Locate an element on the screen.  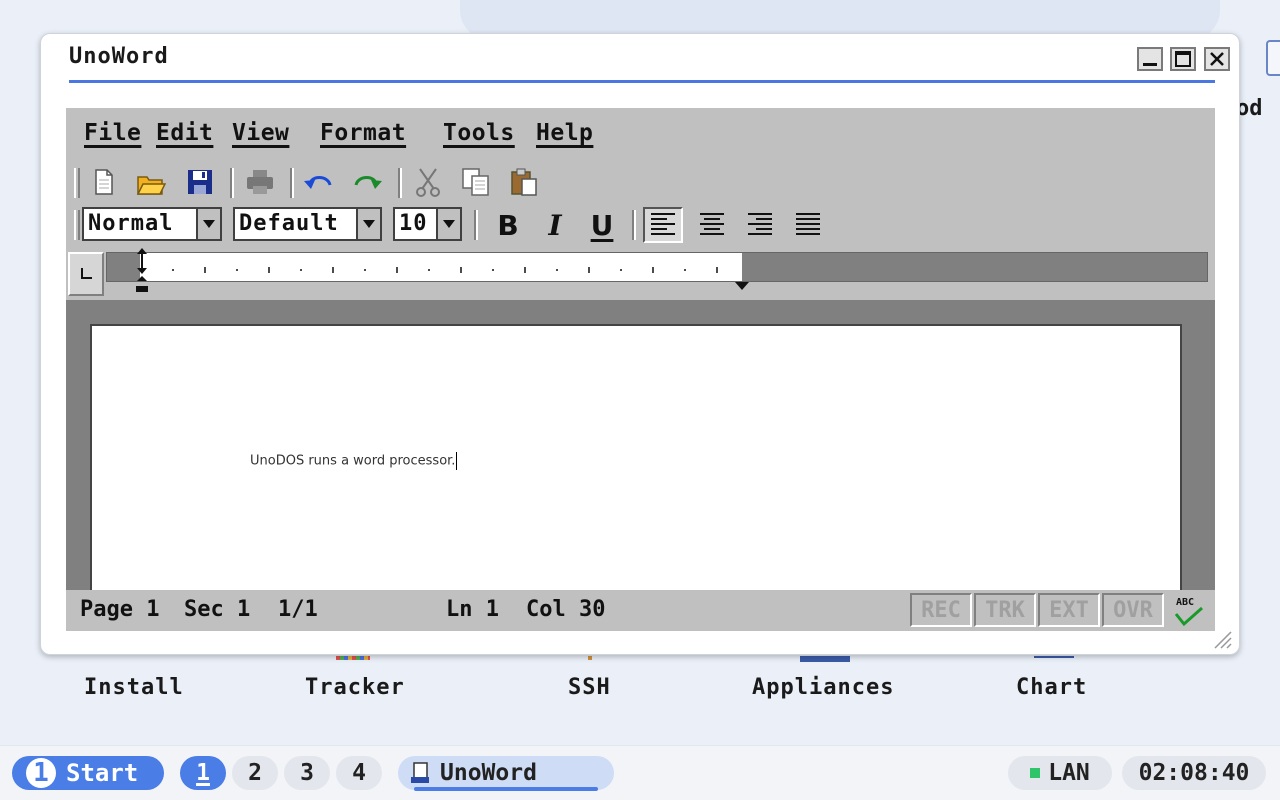
underline-button: U is located at coordinates (602, 225).